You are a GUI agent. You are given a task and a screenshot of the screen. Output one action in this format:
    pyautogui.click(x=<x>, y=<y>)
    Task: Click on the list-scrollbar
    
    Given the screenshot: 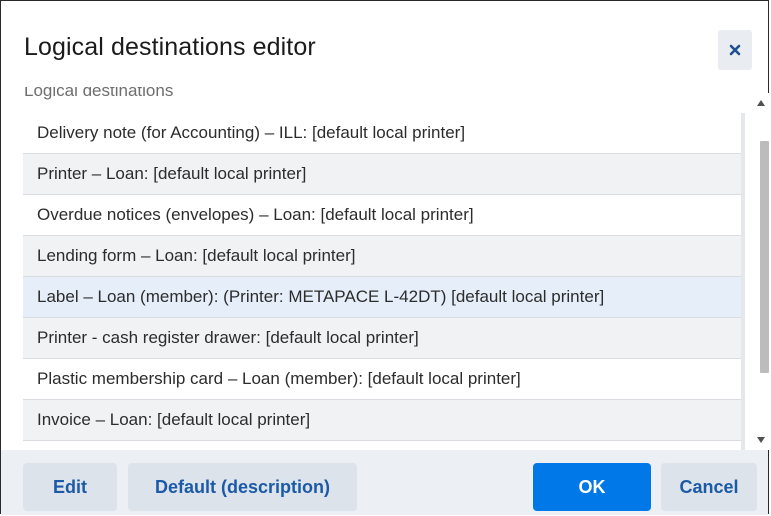 What is the action you would take?
    pyautogui.click(x=761, y=271)
    